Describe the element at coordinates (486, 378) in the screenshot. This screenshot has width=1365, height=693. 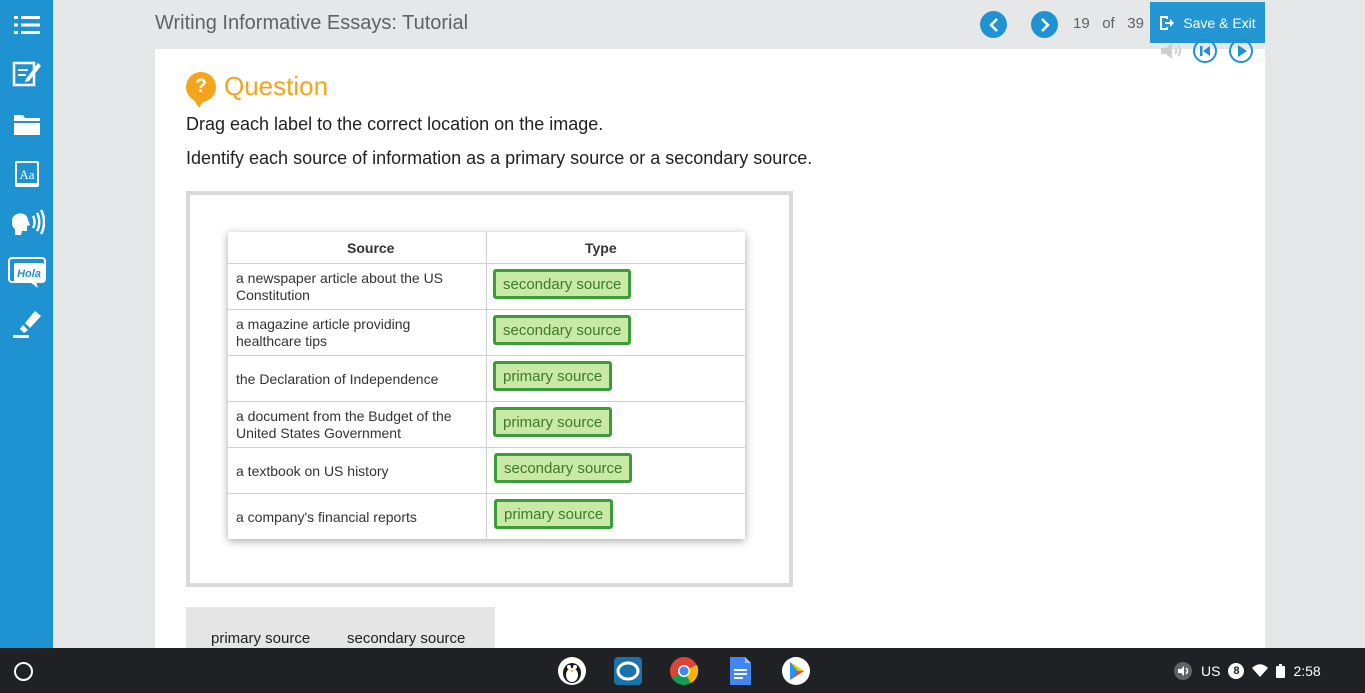
I see `table-row: the Declaration of Independence` at that location.